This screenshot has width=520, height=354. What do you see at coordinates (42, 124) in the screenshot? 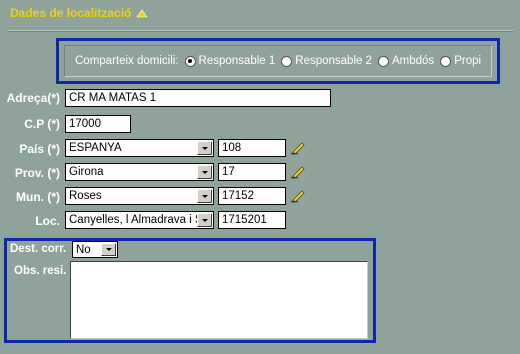
I see `postal-code-label: C.P (*)` at bounding box center [42, 124].